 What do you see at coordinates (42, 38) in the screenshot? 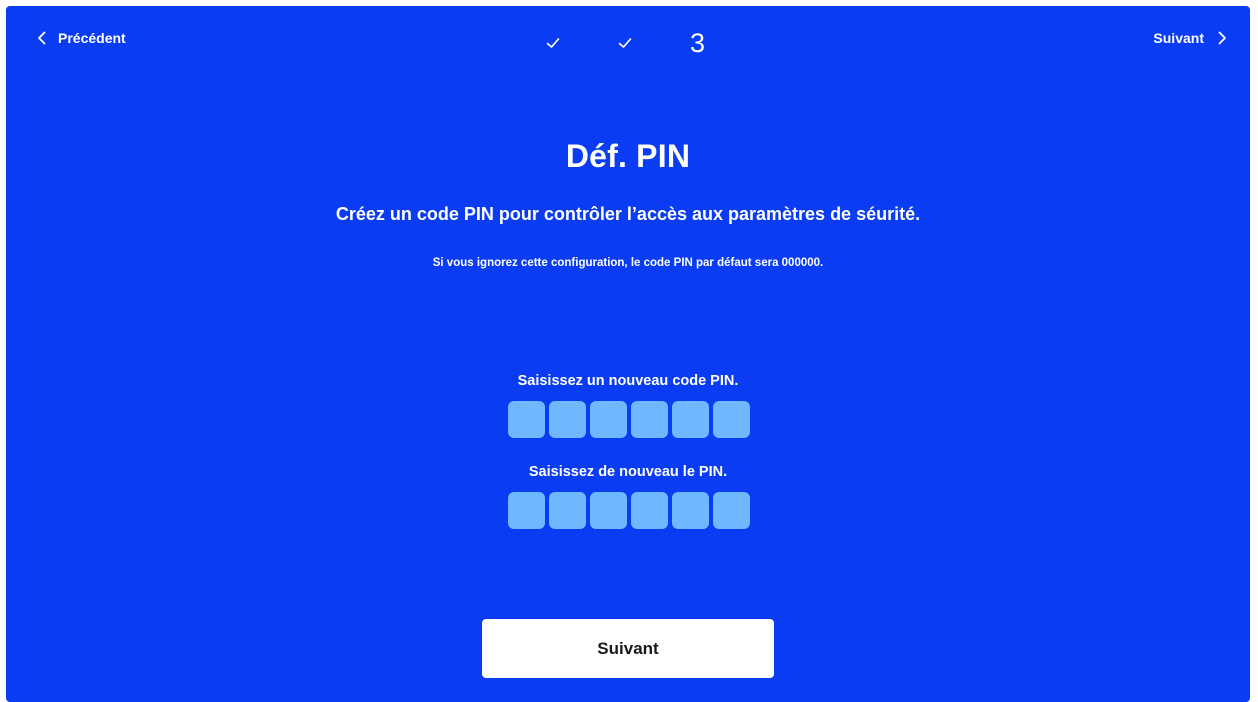
I see `chevron-left-icon` at bounding box center [42, 38].